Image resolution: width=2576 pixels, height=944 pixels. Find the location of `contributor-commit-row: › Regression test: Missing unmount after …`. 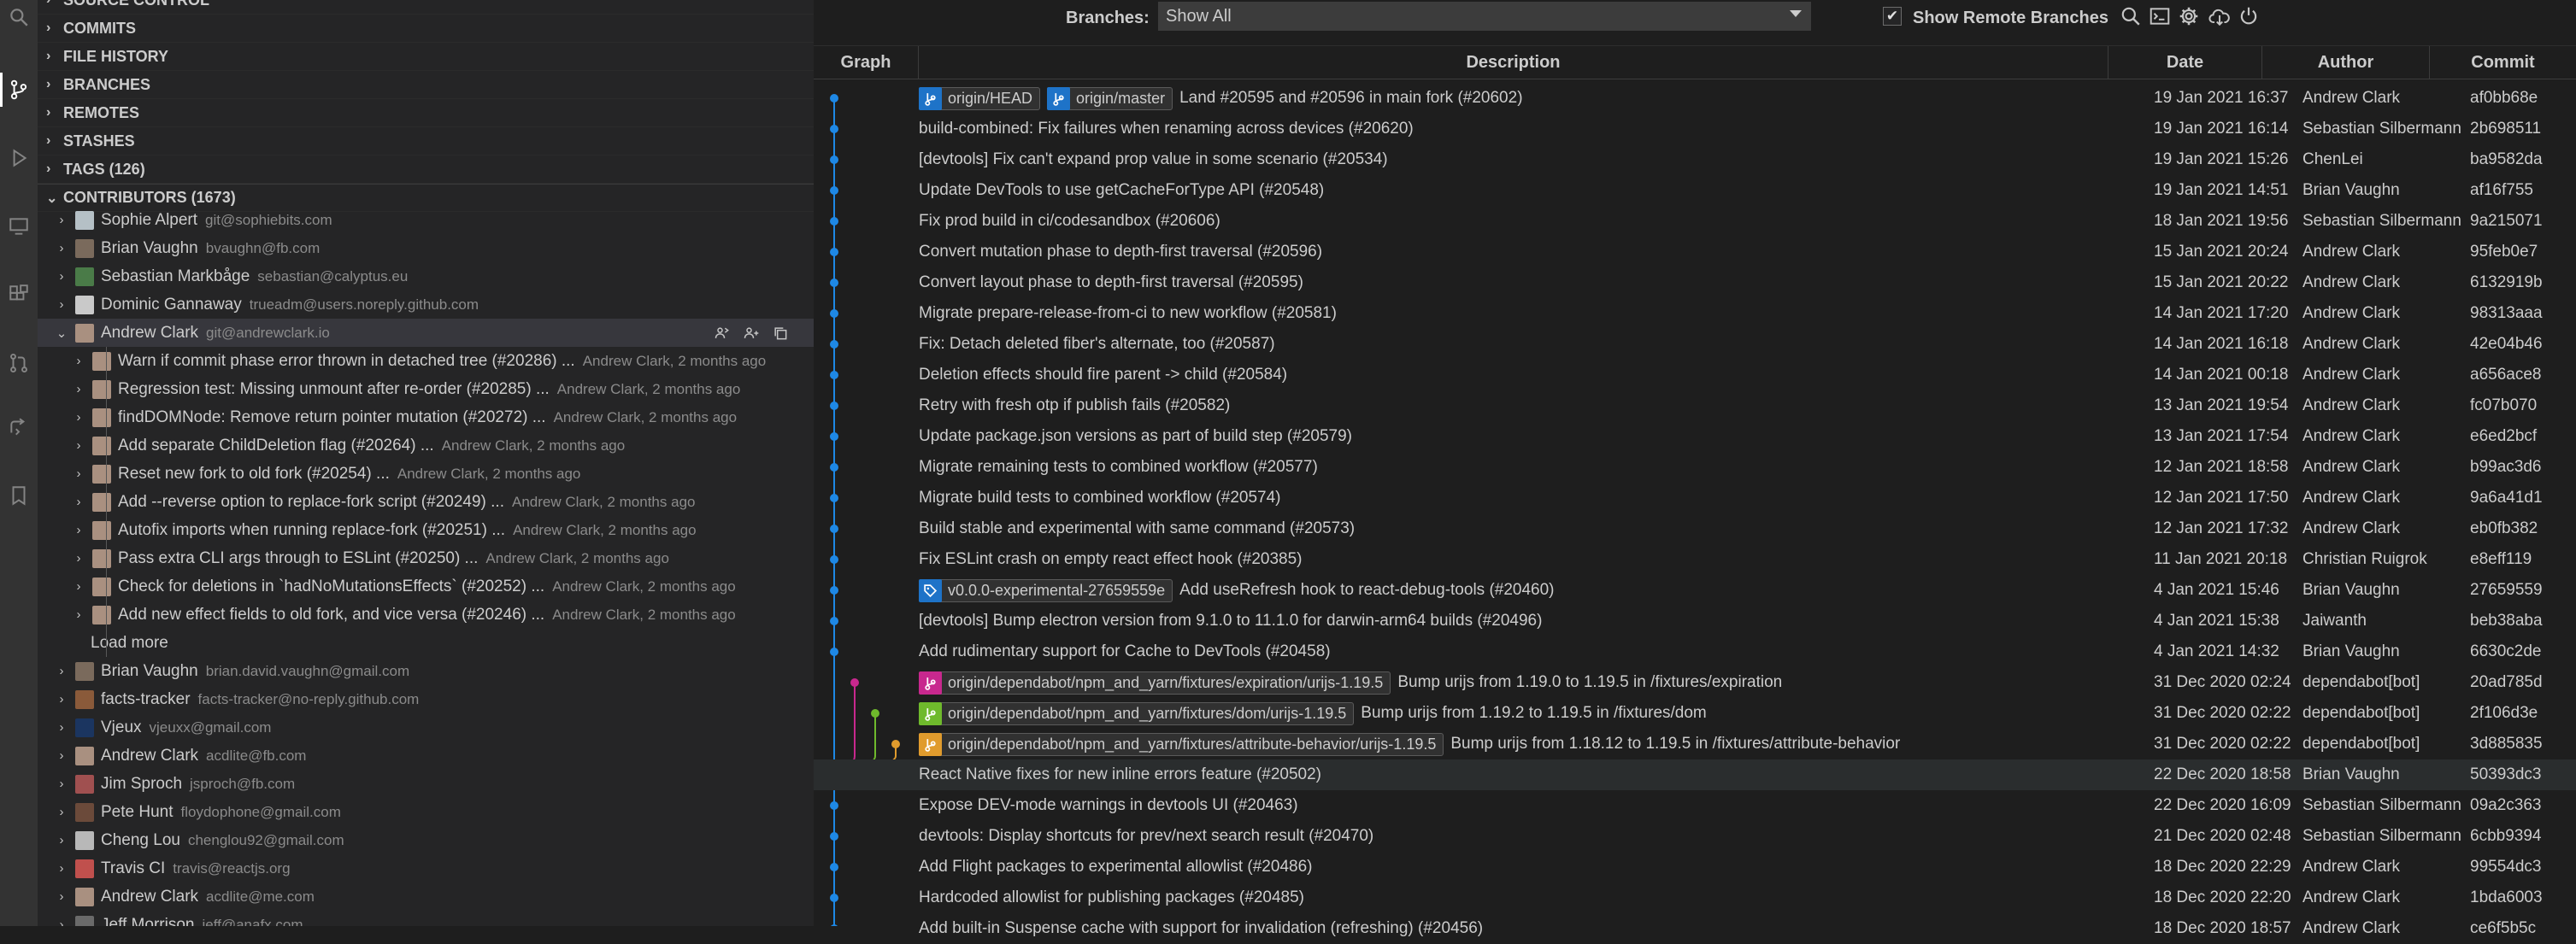

contributor-commit-row: › Regression test: Missing unmount after … is located at coordinates (426, 389).